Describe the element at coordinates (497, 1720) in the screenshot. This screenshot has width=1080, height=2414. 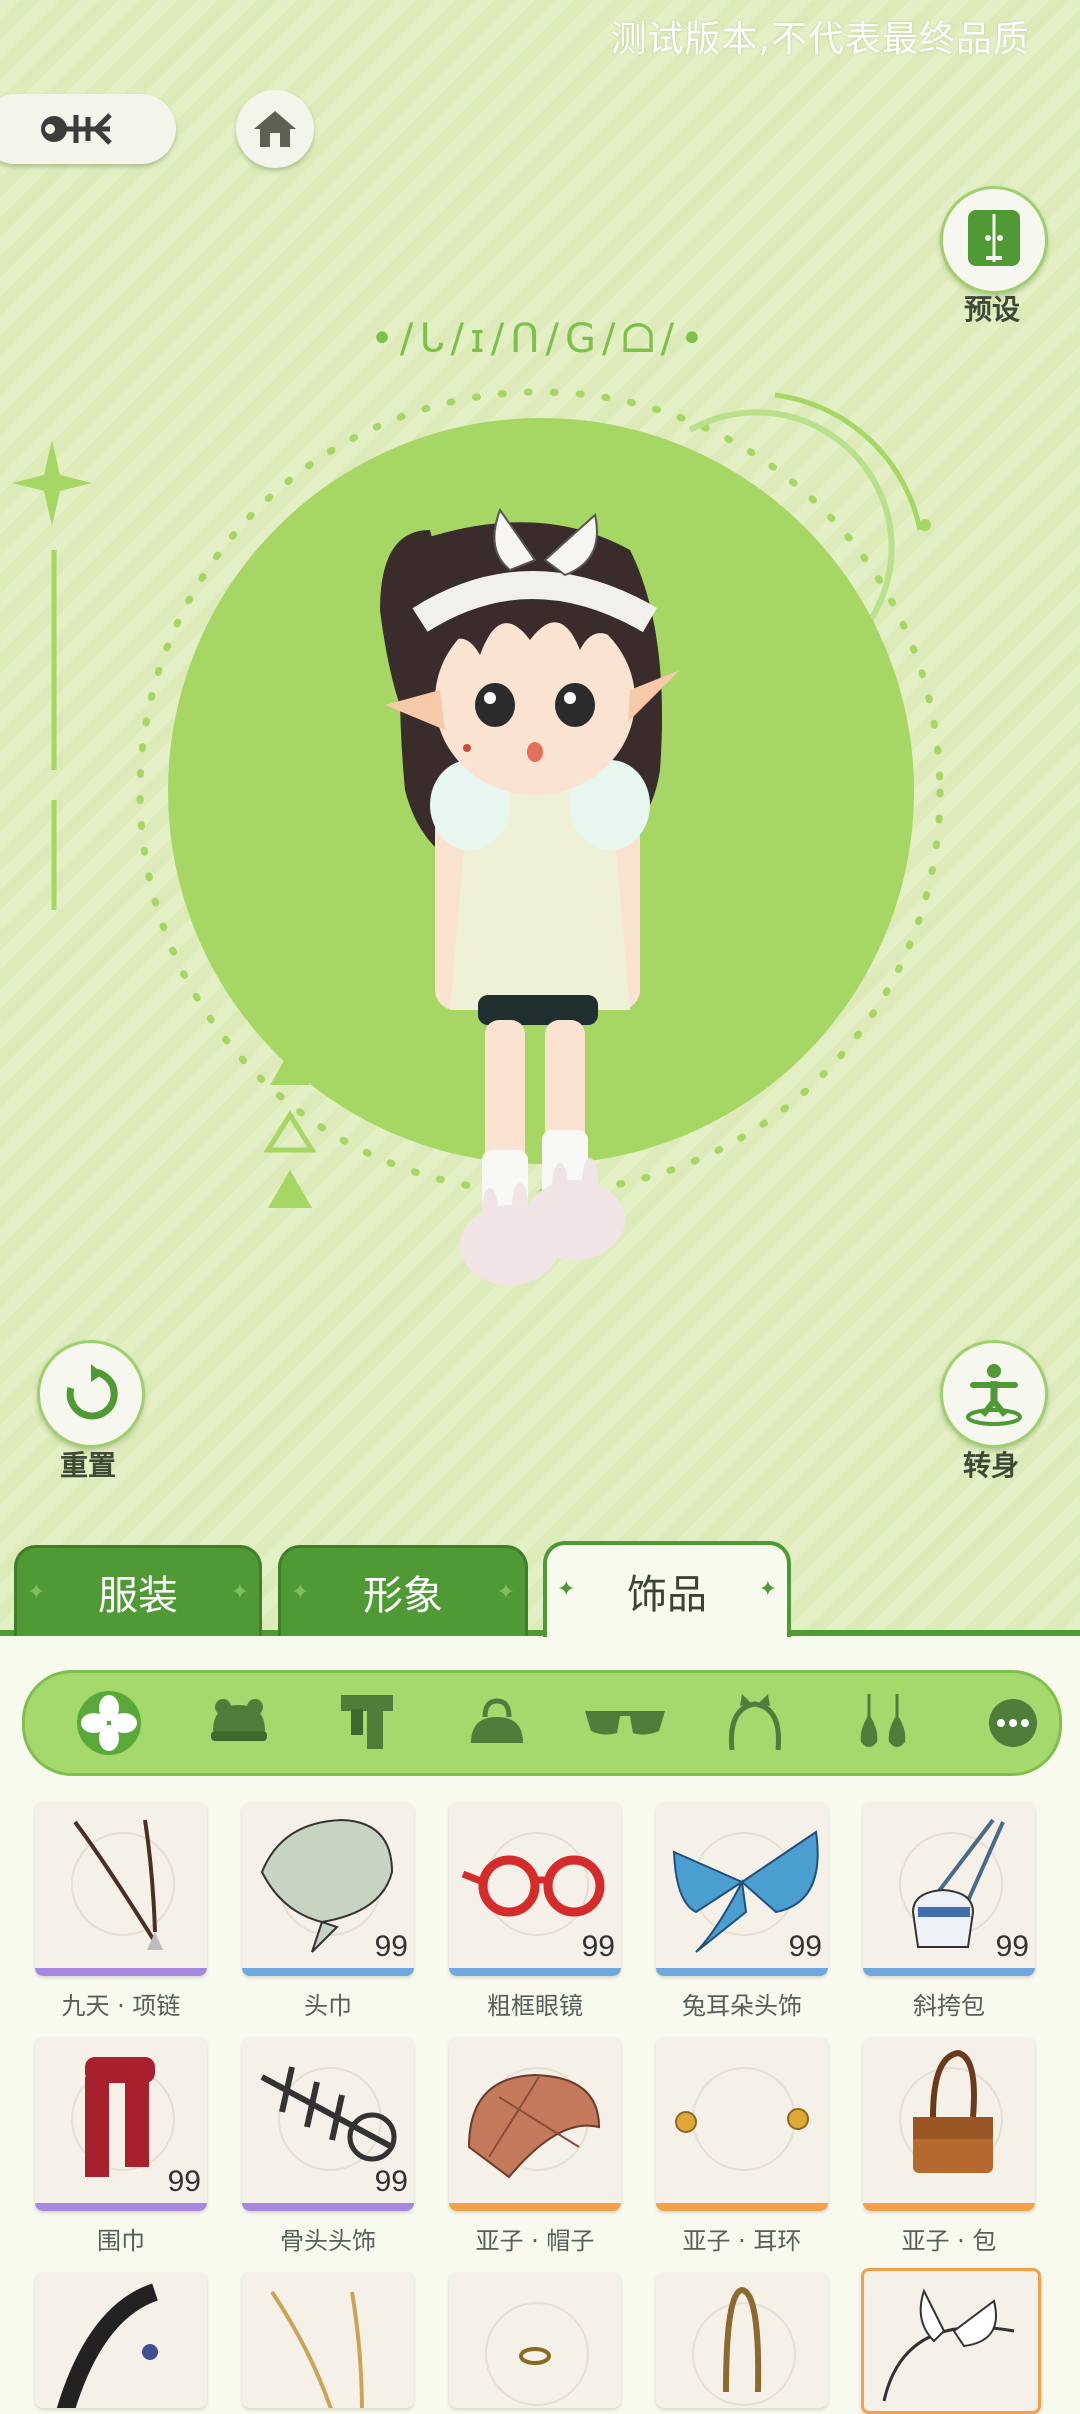
I see `bag-icon` at that location.